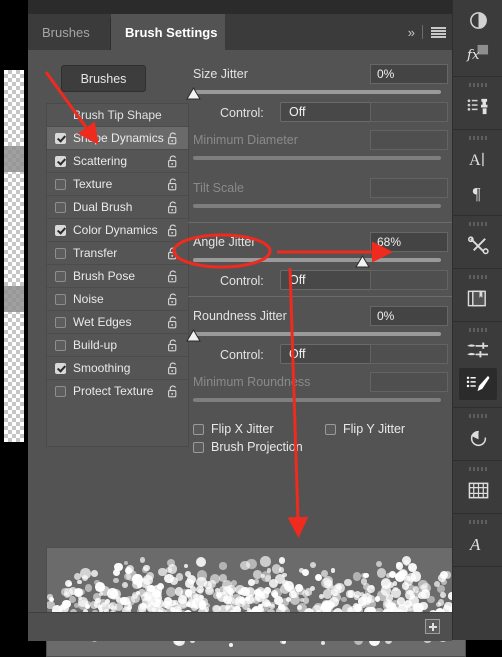 This screenshot has width=502, height=657. Describe the element at coordinates (117, 367) in the screenshot. I see `brush-option-row: Smoothing` at that location.